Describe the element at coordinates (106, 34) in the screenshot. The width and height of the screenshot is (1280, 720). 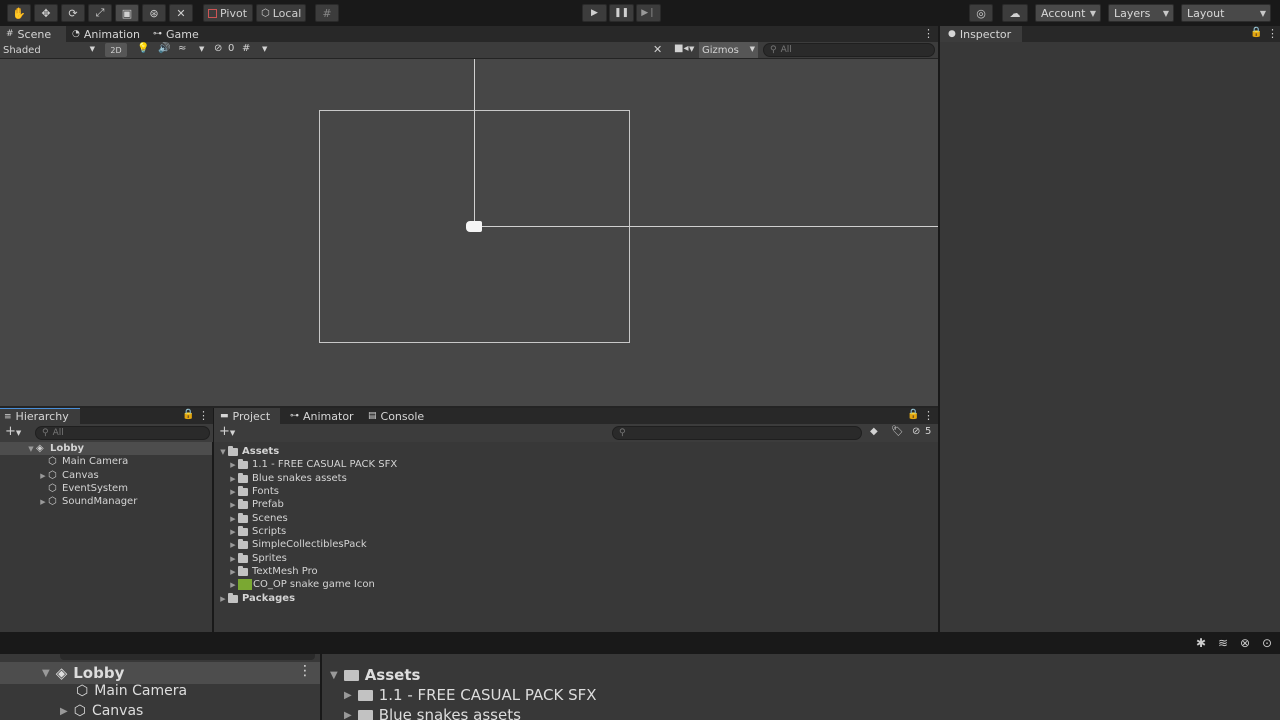
I see `tab-animation: ◔ Animation` at that location.